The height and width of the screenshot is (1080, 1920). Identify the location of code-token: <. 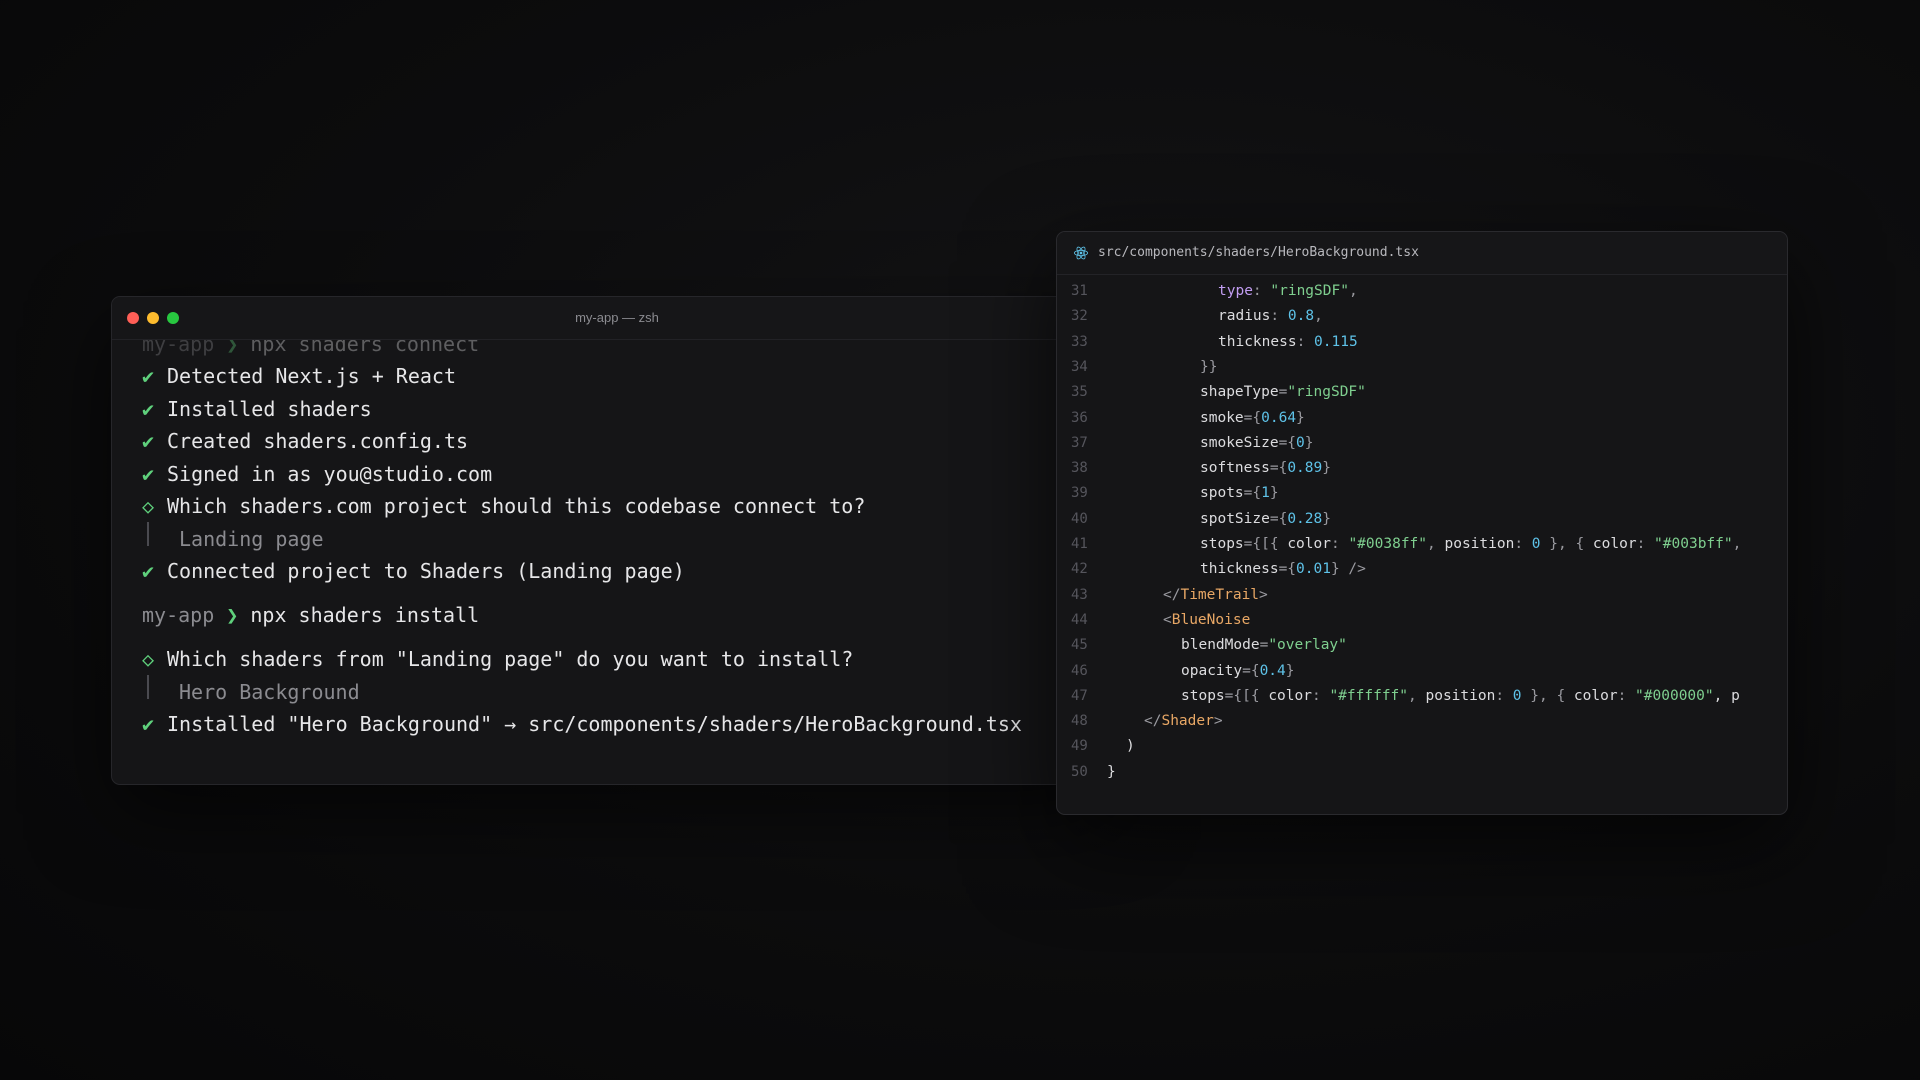
(1167, 619).